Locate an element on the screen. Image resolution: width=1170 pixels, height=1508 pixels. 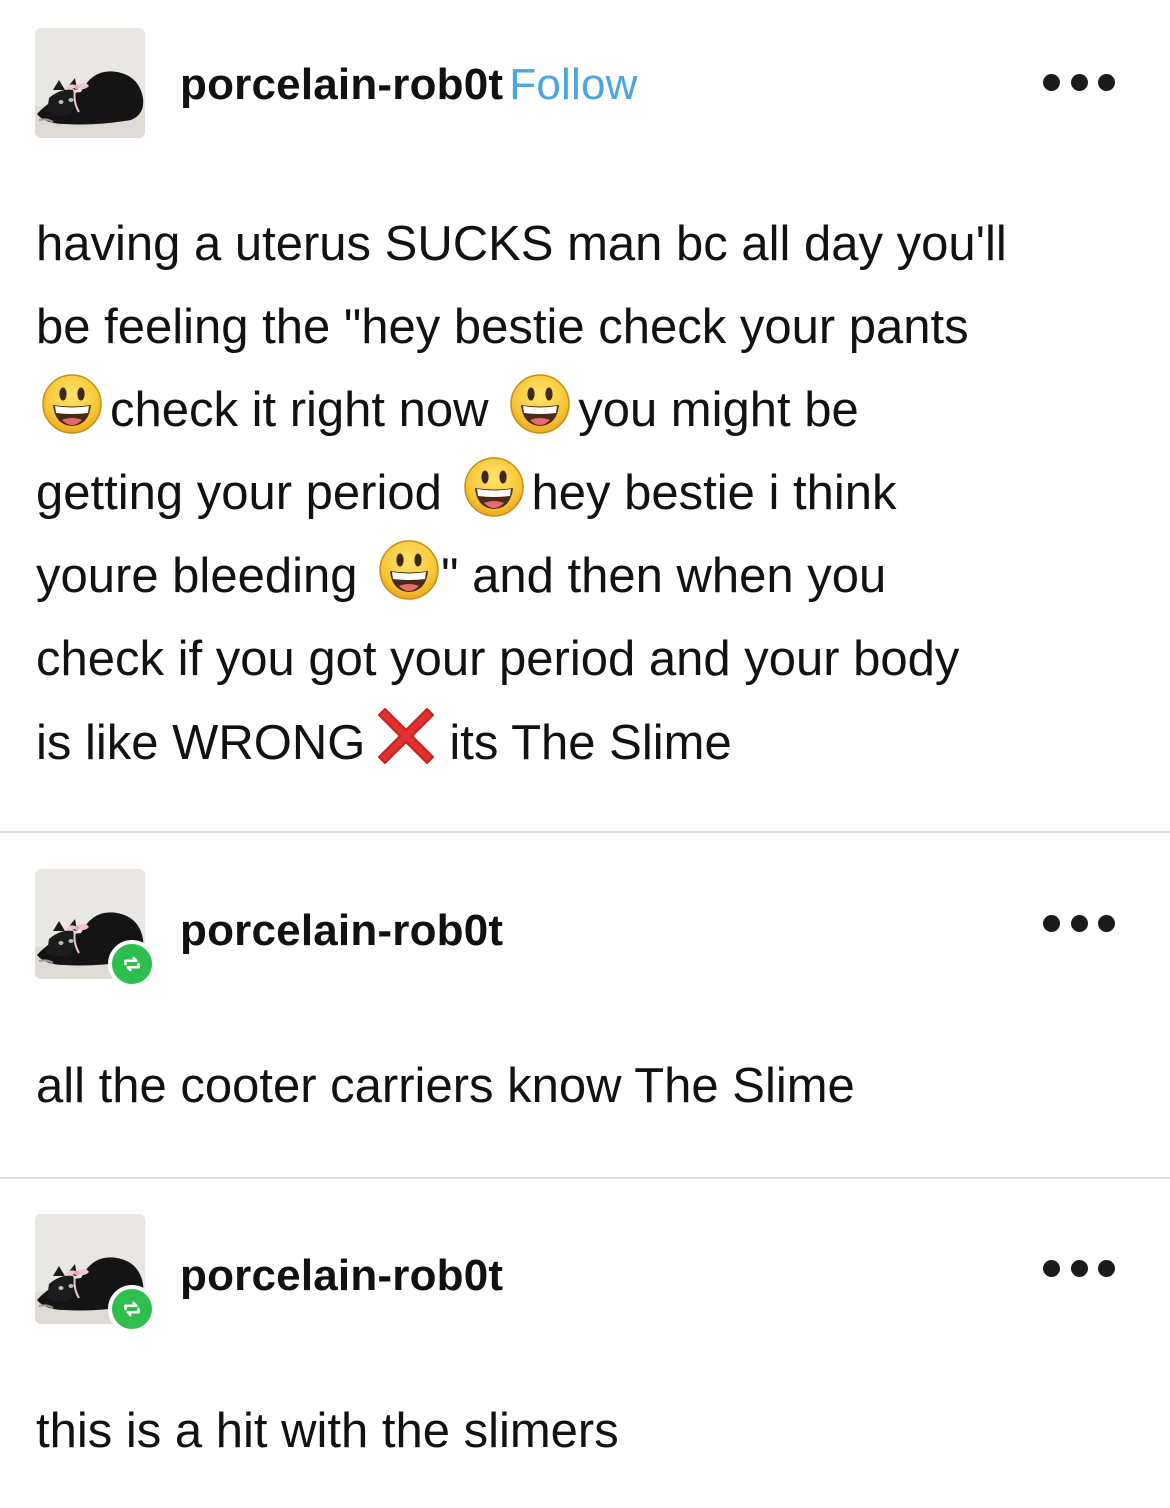
cross-mark-emoji is located at coordinates (406, 736).